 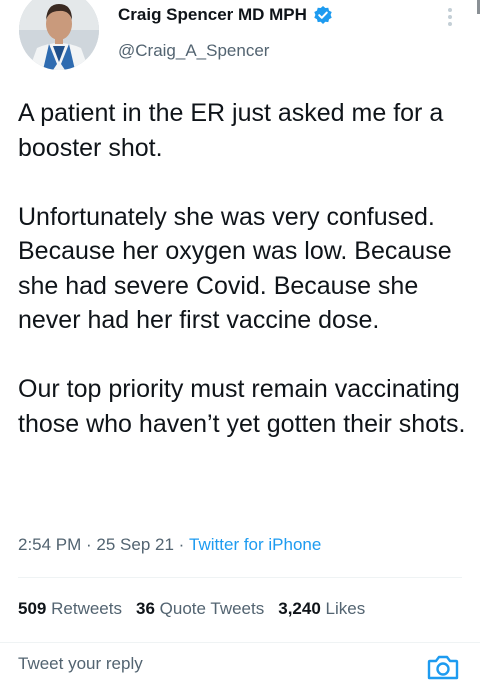 I want to click on quote-tweets-label: Quote Tweets, so click(x=212, y=608).